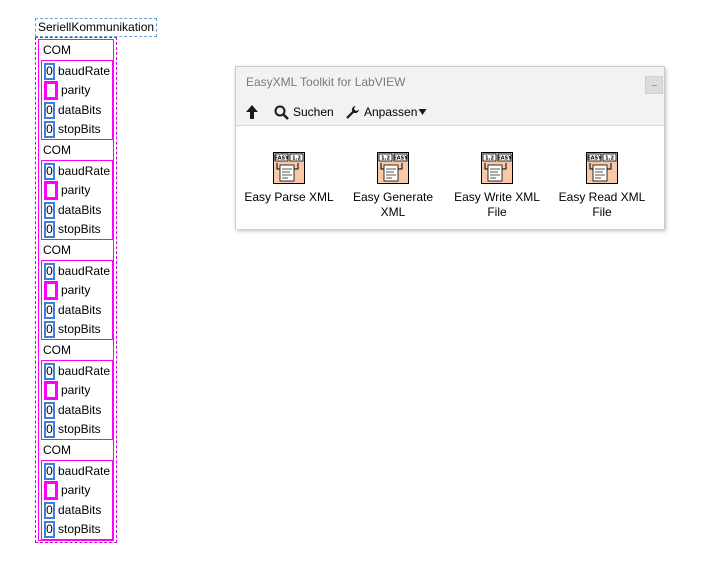  What do you see at coordinates (422, 112) in the screenshot?
I see `triangle-down-icon` at bounding box center [422, 112].